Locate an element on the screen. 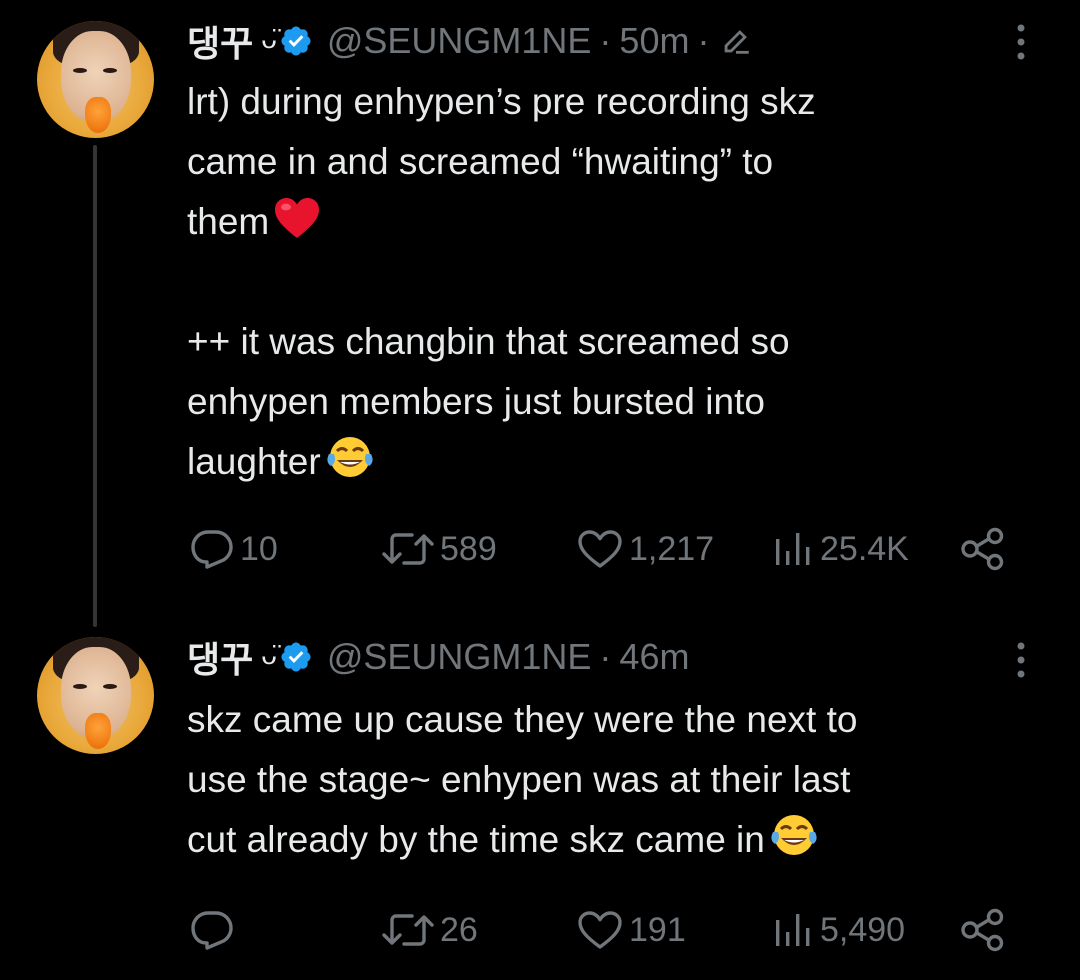 Image resolution: width=1080 pixels, height=980 pixels. tweet-header: 댕꾸 ᴗ̈ @SEUNGM1NE · 46m is located at coordinates (438, 657).